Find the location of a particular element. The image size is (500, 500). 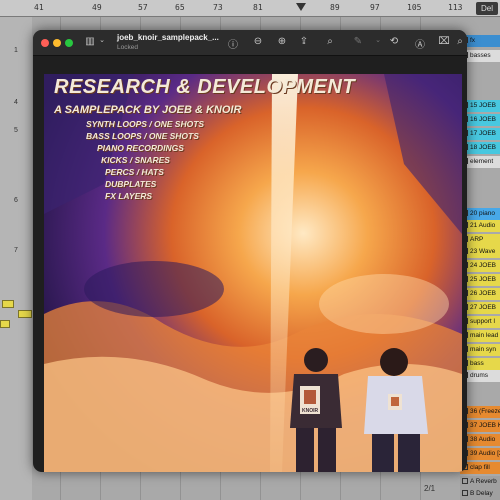

track-label: 16 JOEB is located at coordinates (483, 119).